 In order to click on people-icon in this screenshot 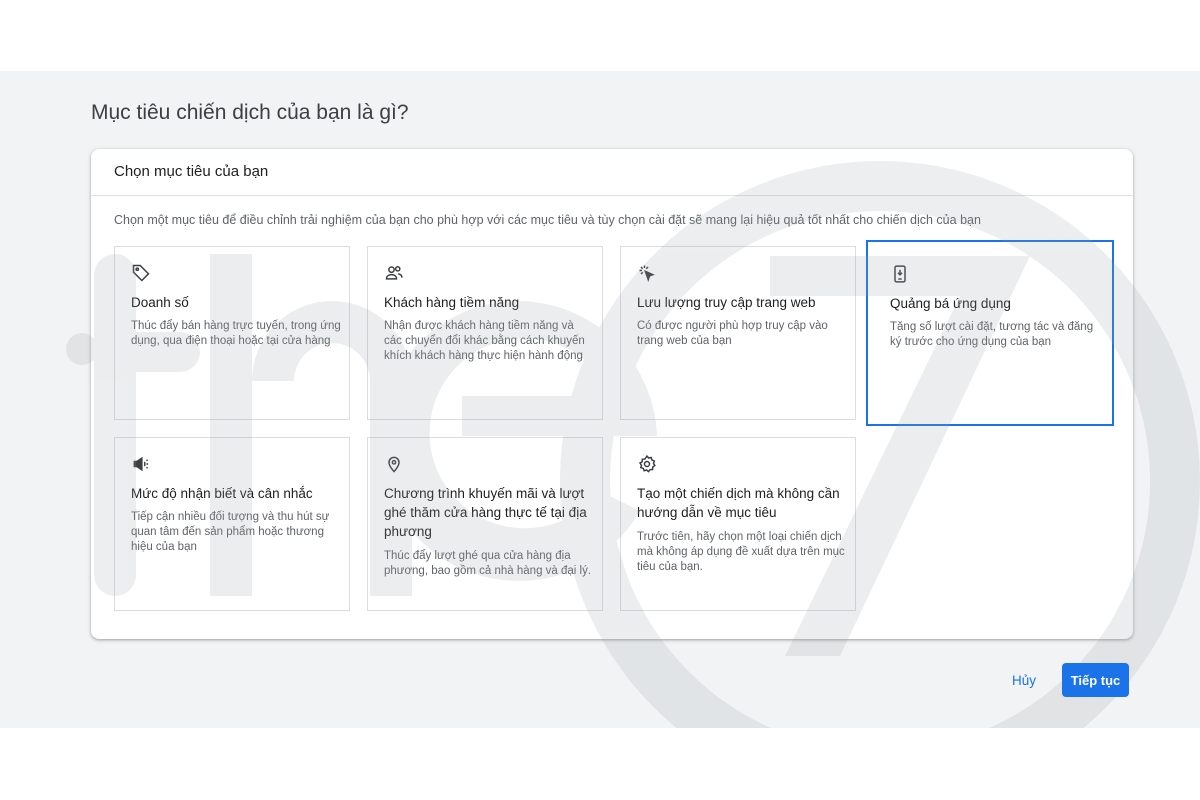, I will do `click(394, 273)`.